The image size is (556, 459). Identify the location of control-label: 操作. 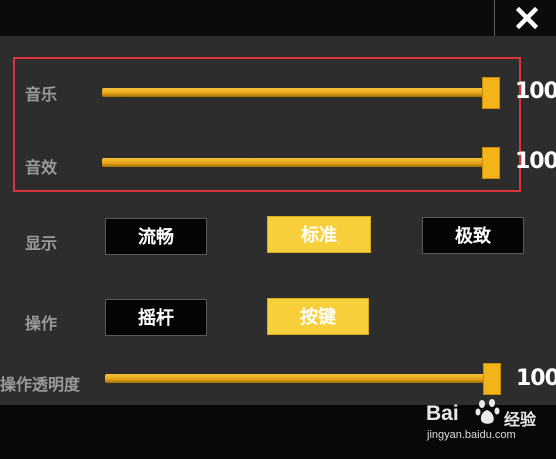
(41, 323).